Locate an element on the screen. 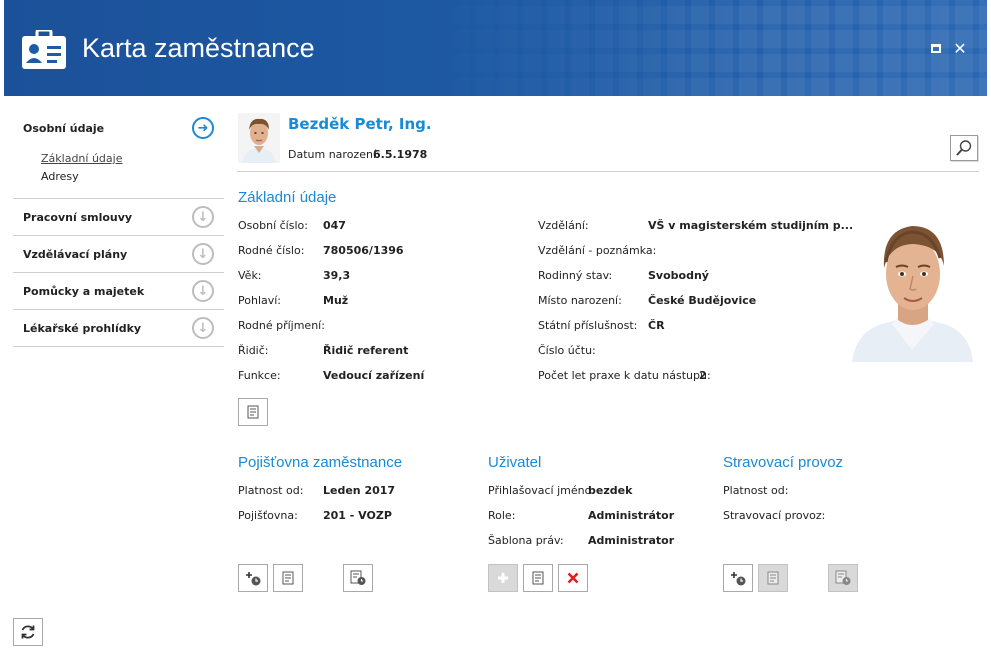 The image size is (991, 658). section-title-insurance: Pojišťovna zaměstnance is located at coordinates (320, 462).